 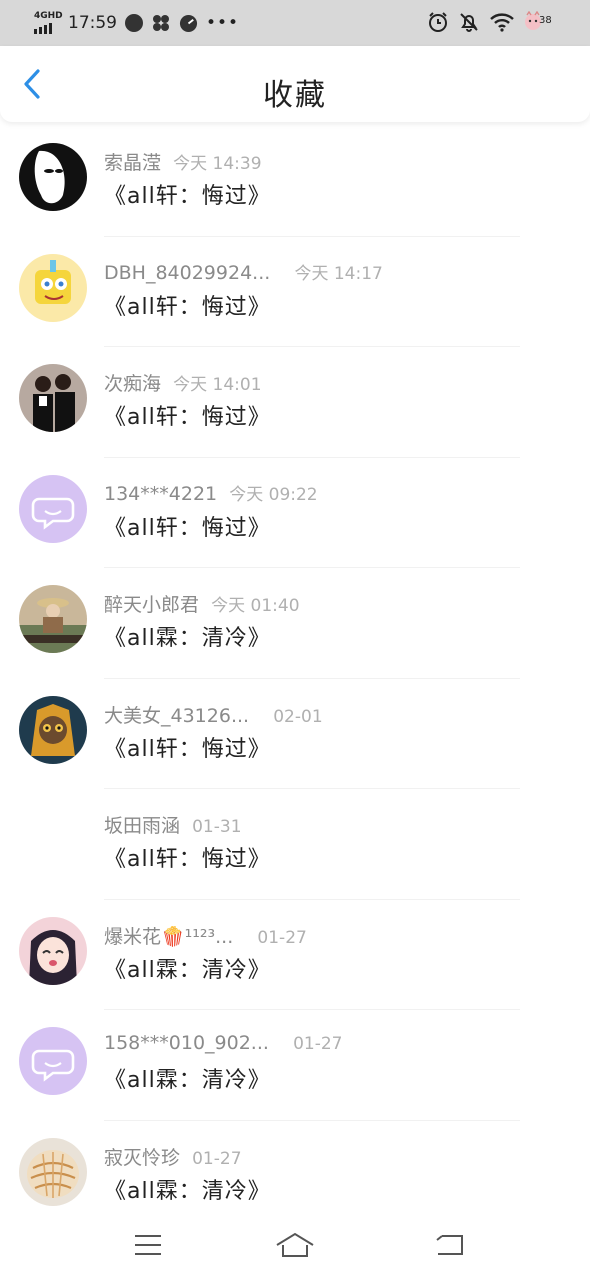 I want to click on user-line: 158***010_902... 01-27, so click(x=223, y=1043).